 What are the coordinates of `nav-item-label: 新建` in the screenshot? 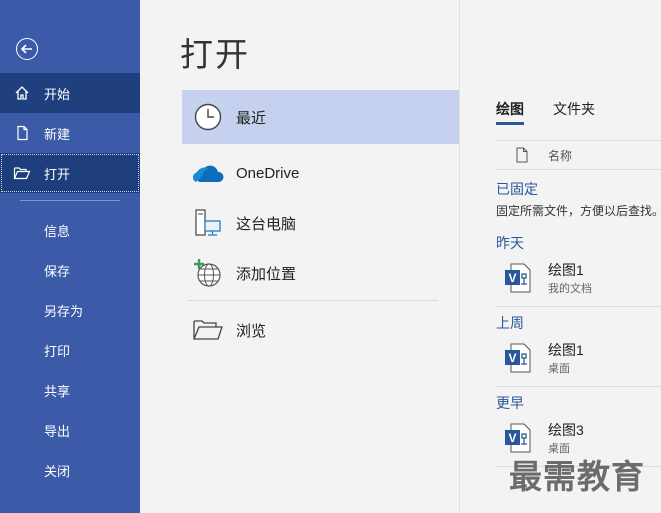 It's located at (57, 134).